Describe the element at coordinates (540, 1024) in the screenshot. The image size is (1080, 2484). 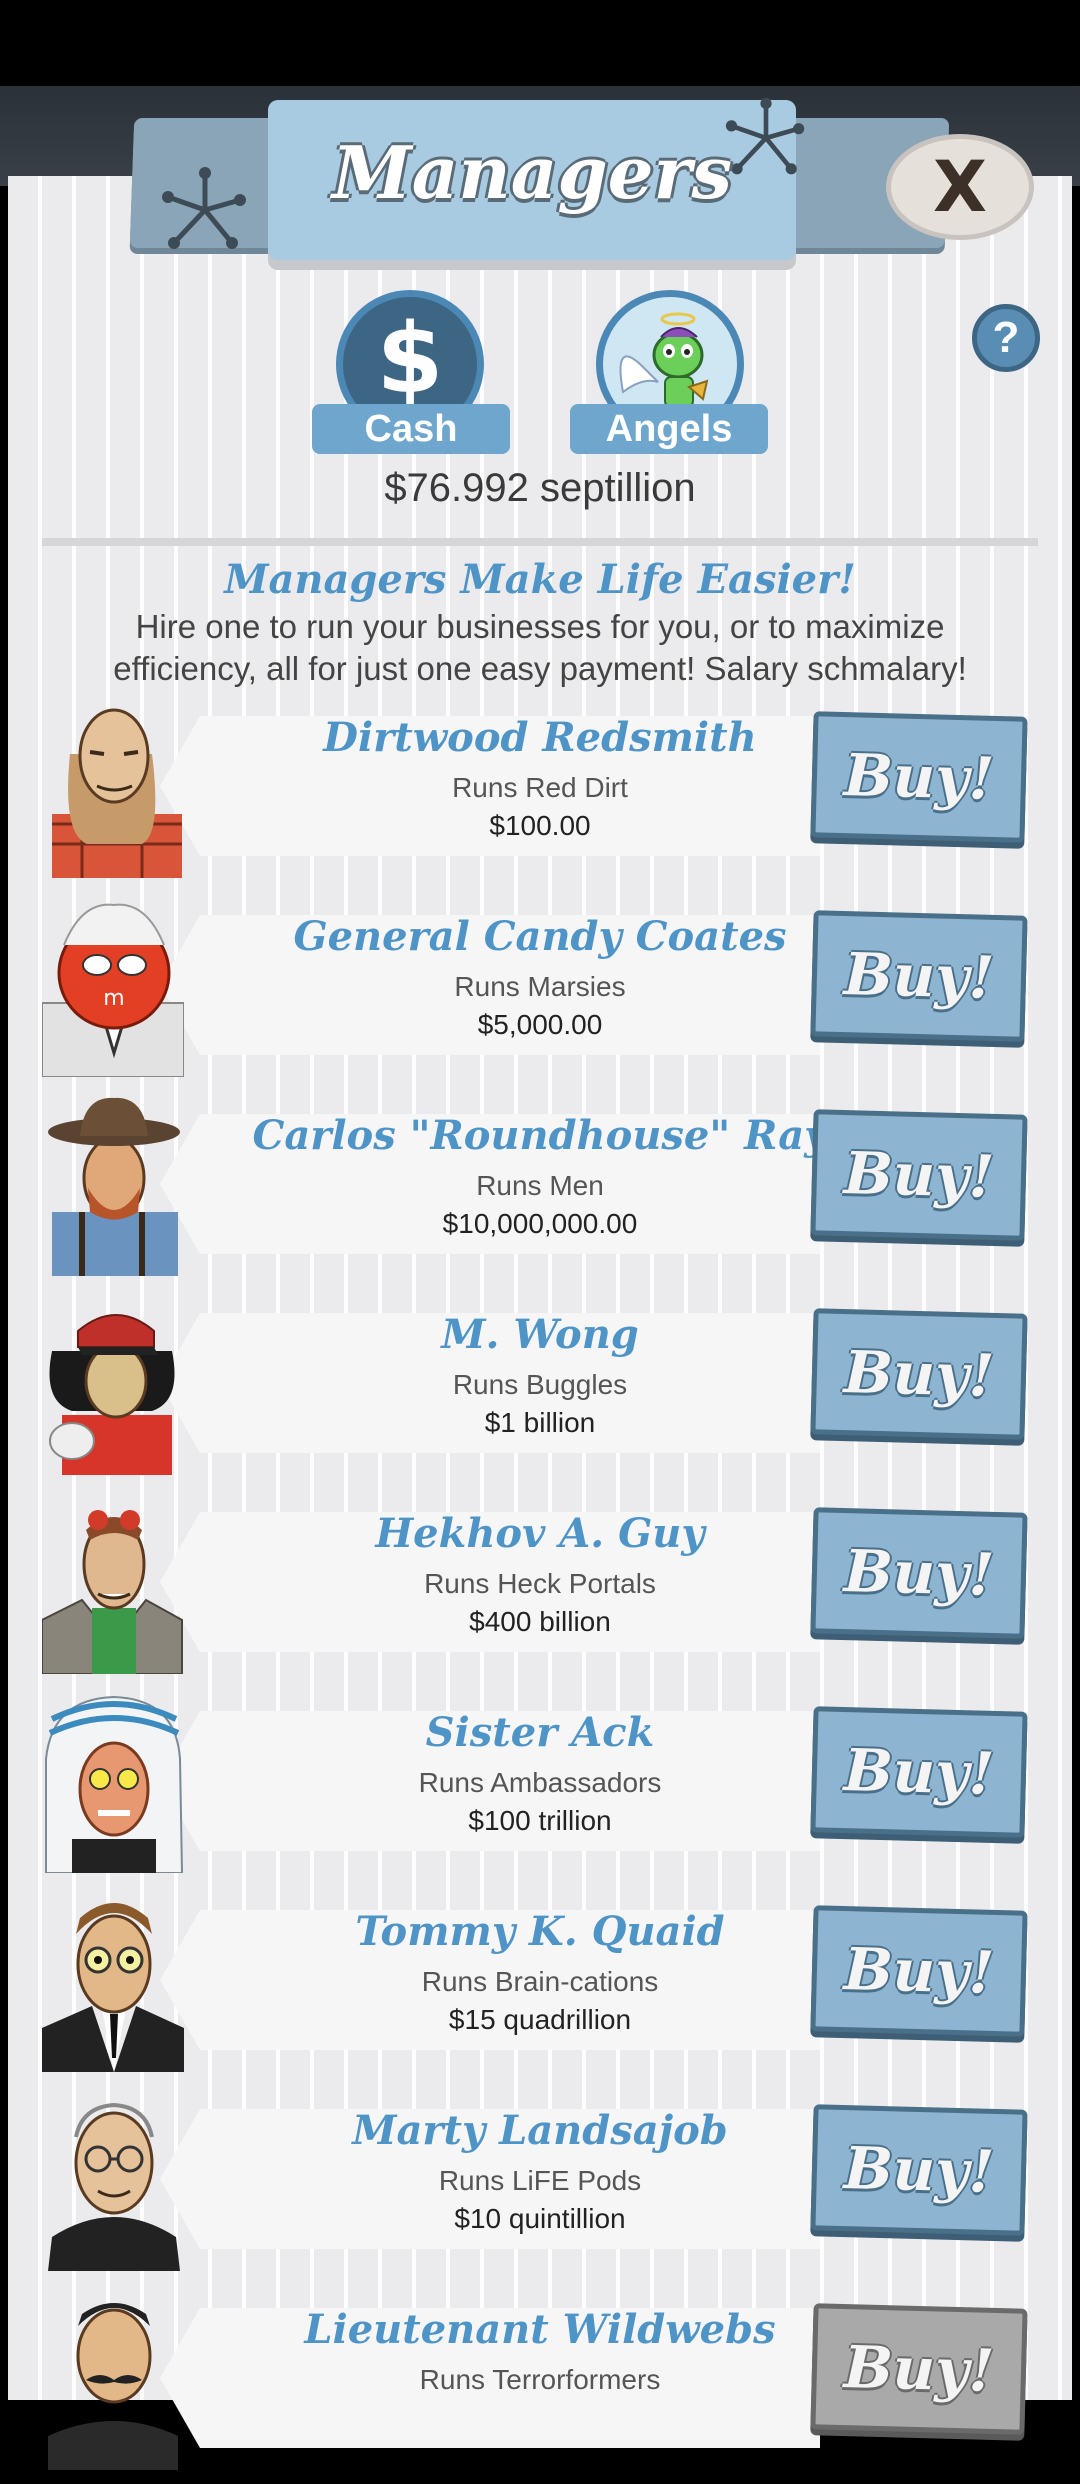
I see `manager-cost: $5,000.00` at that location.